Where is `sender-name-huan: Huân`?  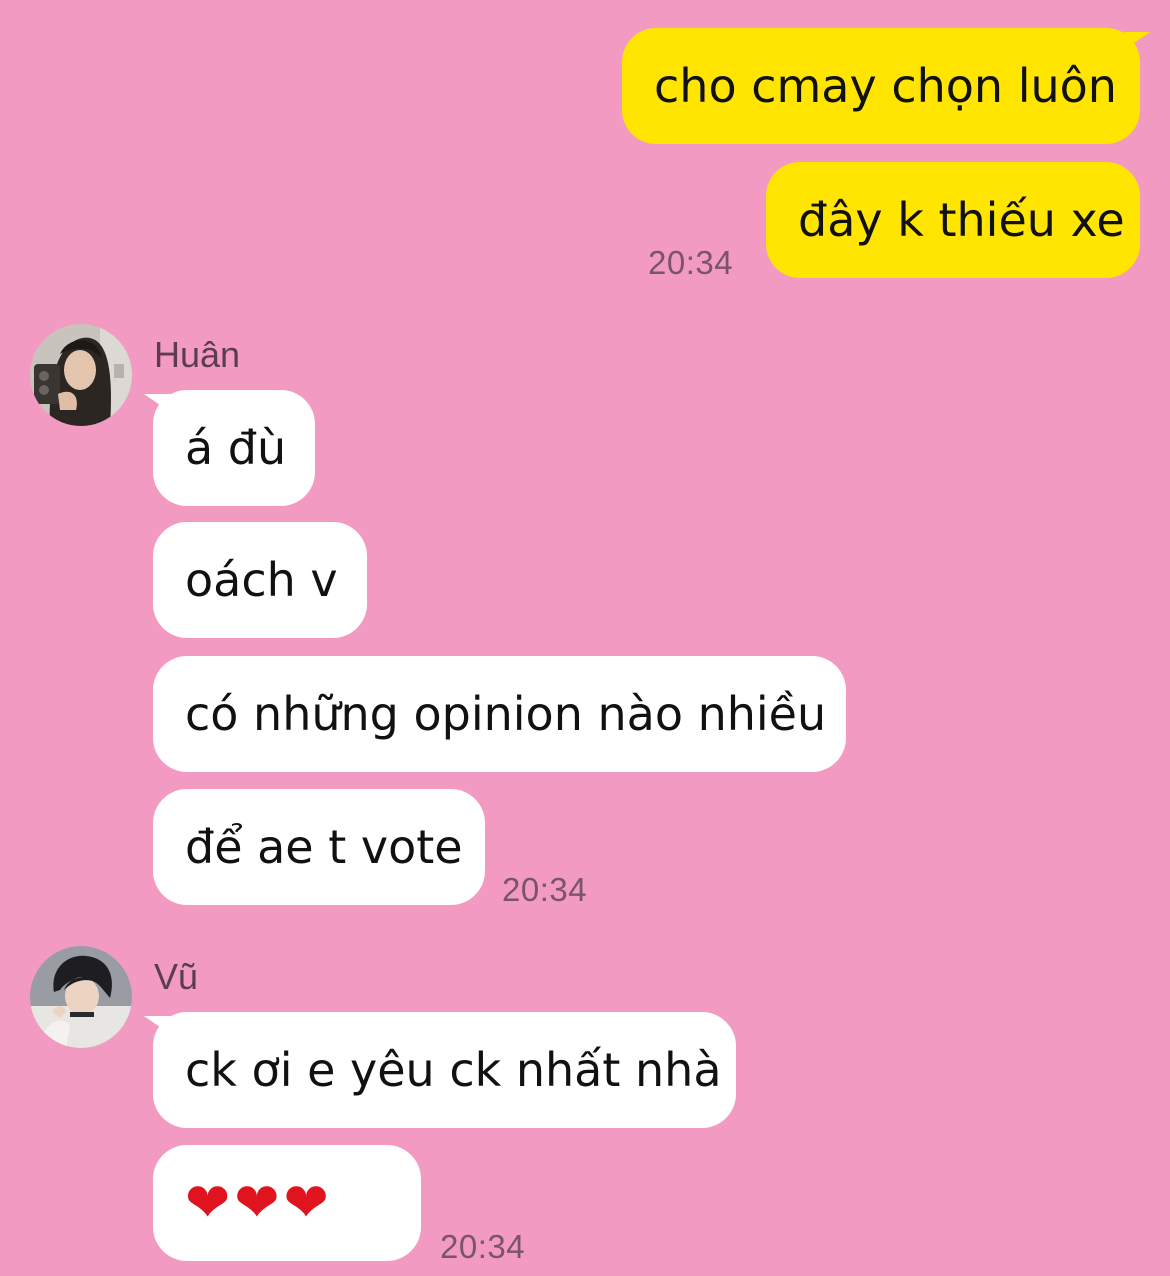
sender-name-huan: Huân is located at coordinates (197, 354).